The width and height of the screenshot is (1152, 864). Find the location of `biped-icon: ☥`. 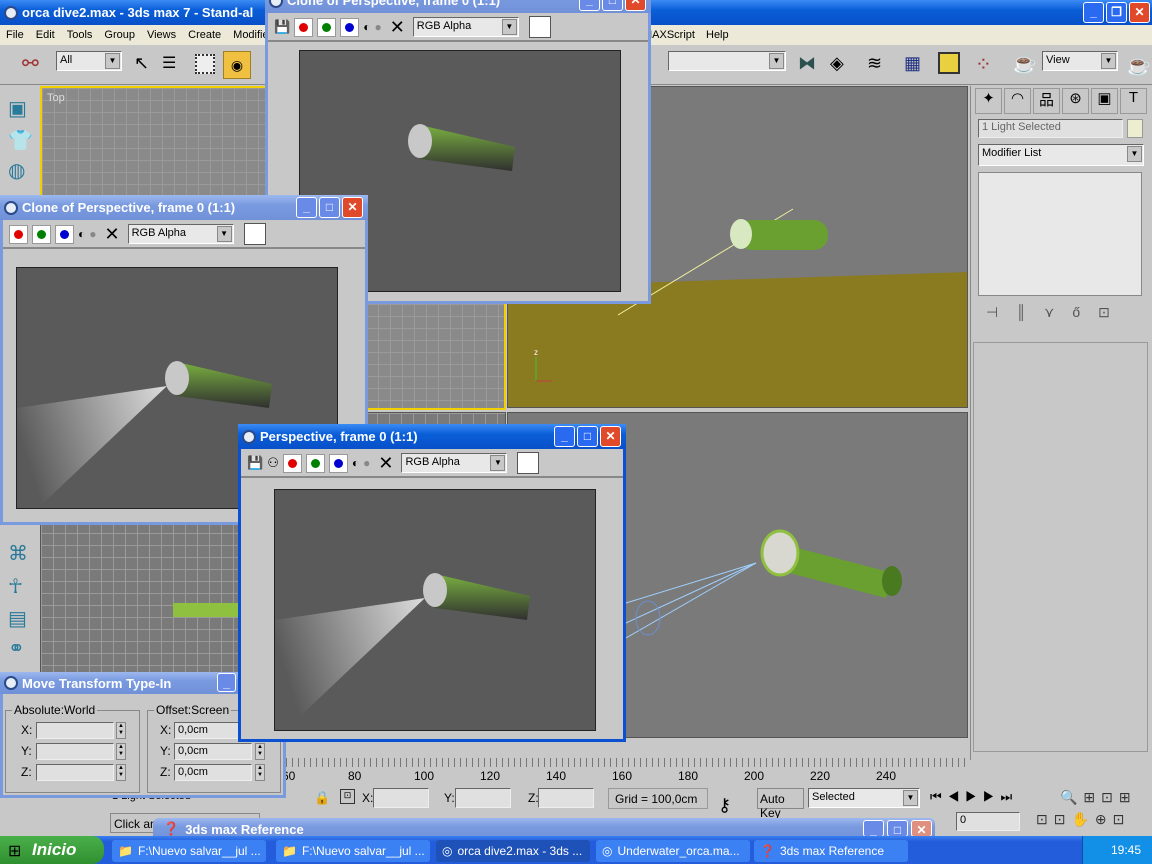

biped-icon: ☥ is located at coordinates (15, 586).